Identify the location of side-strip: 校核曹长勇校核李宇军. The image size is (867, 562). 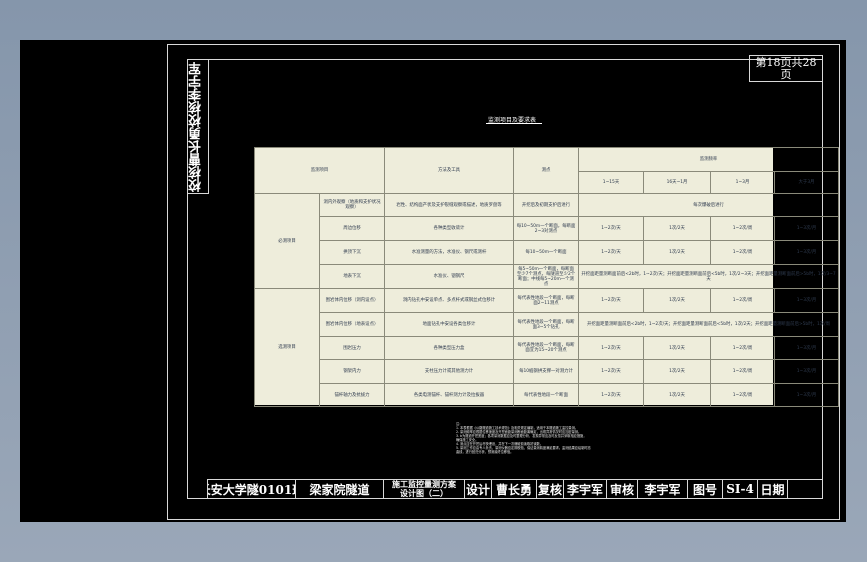
(198, 126).